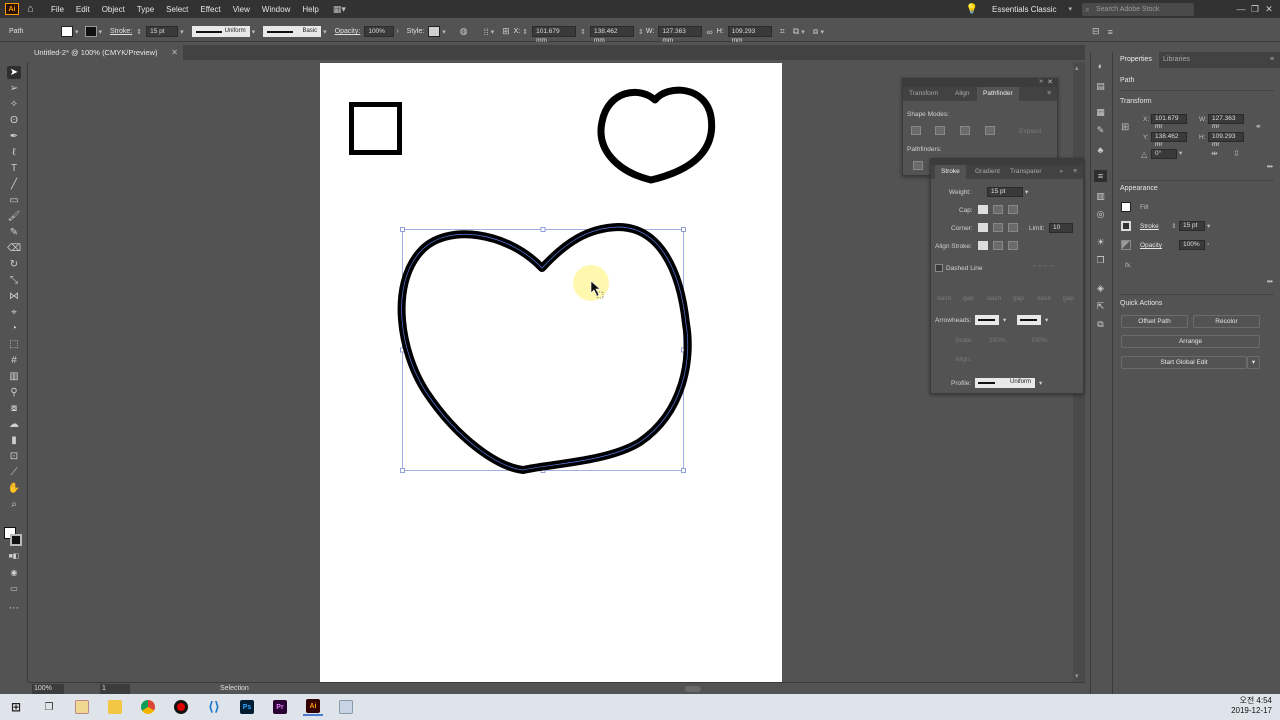 This screenshot has width=1280, height=720. I want to click on w-field: 127.363 mr, so click(1226, 122).